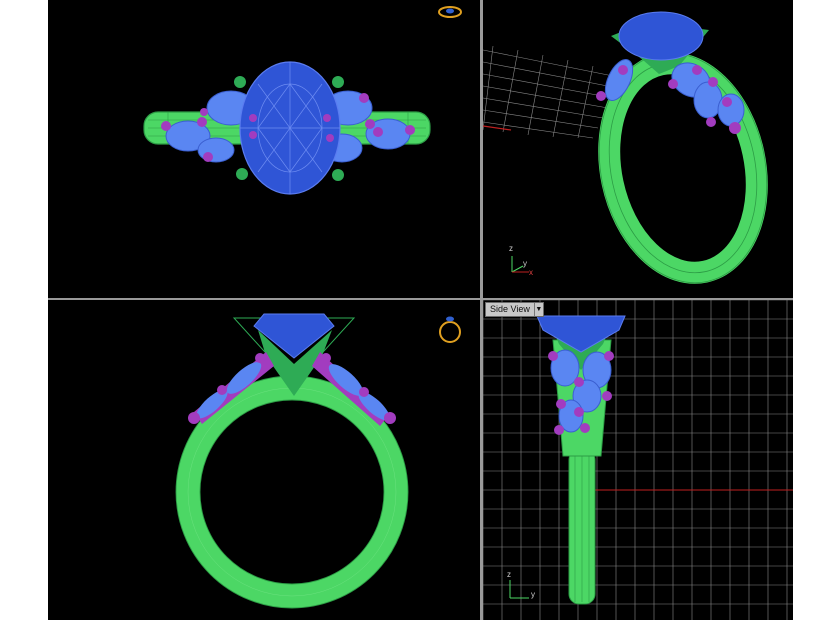  Describe the element at coordinates (509, 574) in the screenshot. I see `axis-label-z-side: z` at that location.